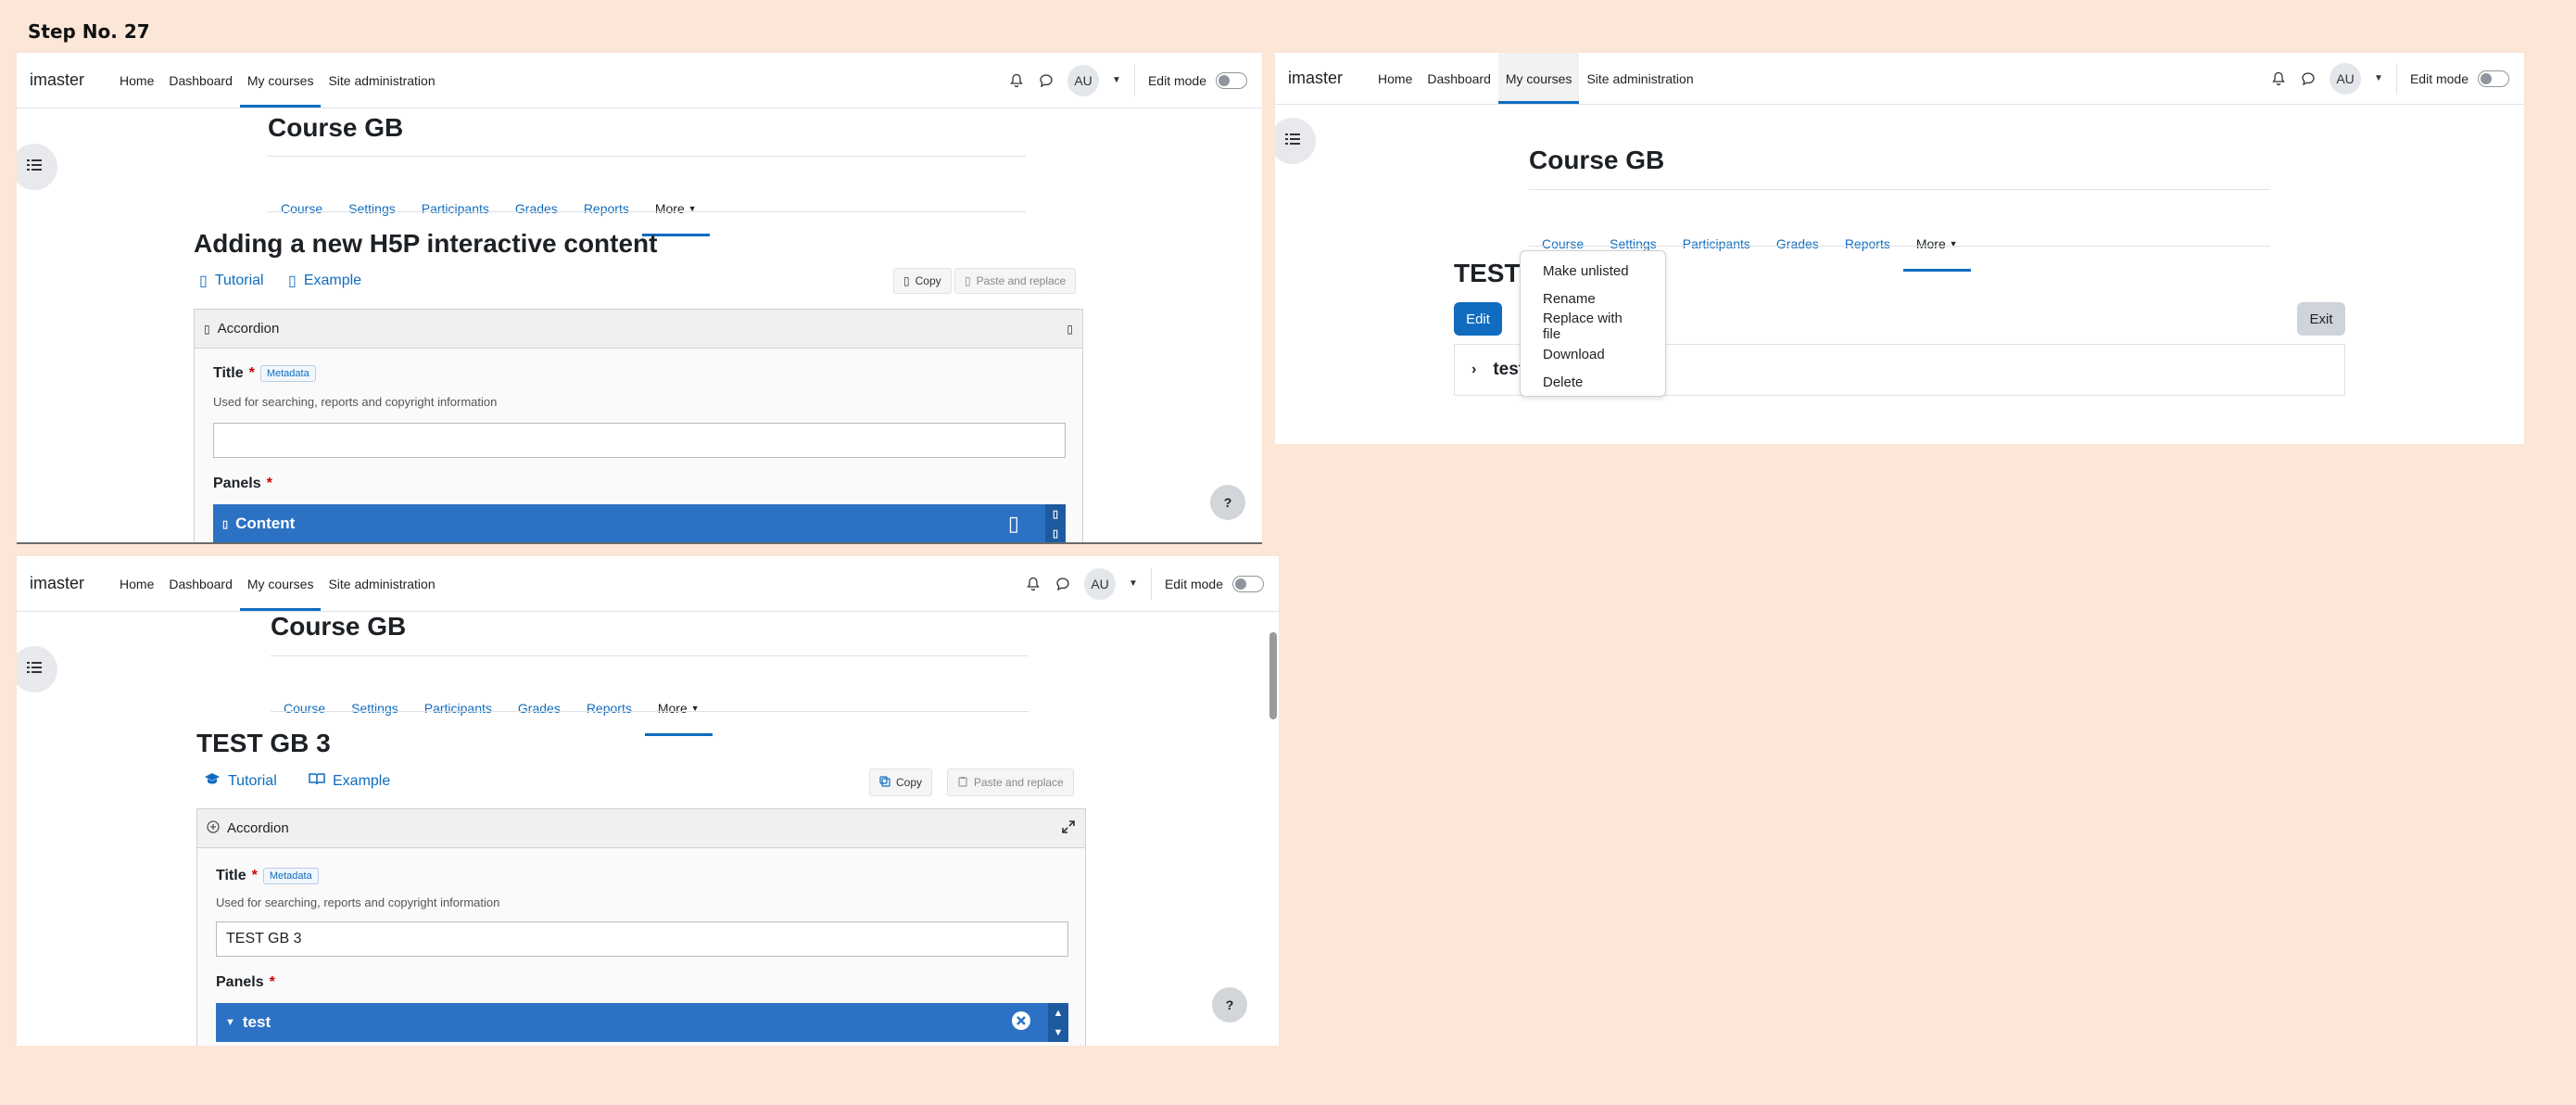 Image resolution: width=2576 pixels, height=1105 pixels. Describe the element at coordinates (922, 281) in the screenshot. I see `copy-button: ▯ Copy` at that location.